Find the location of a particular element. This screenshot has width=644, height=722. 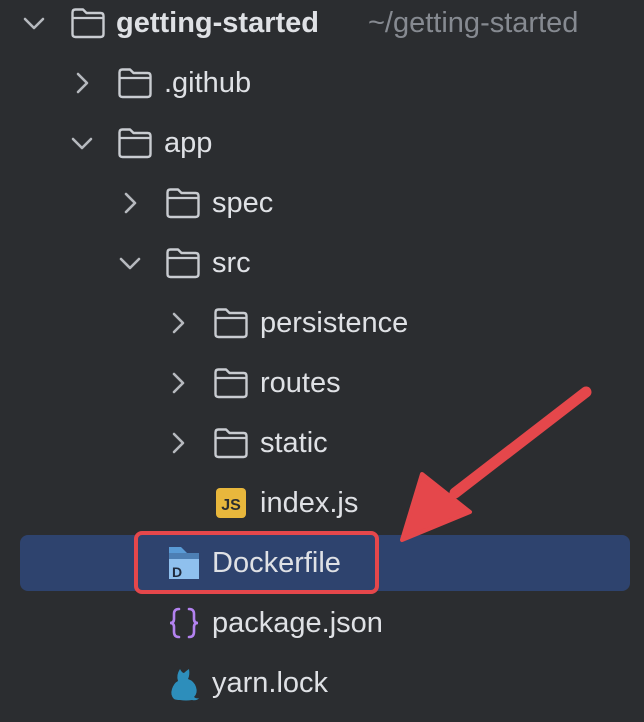

tree-row-yarn-lock: yarn.lock is located at coordinates (322, 683).